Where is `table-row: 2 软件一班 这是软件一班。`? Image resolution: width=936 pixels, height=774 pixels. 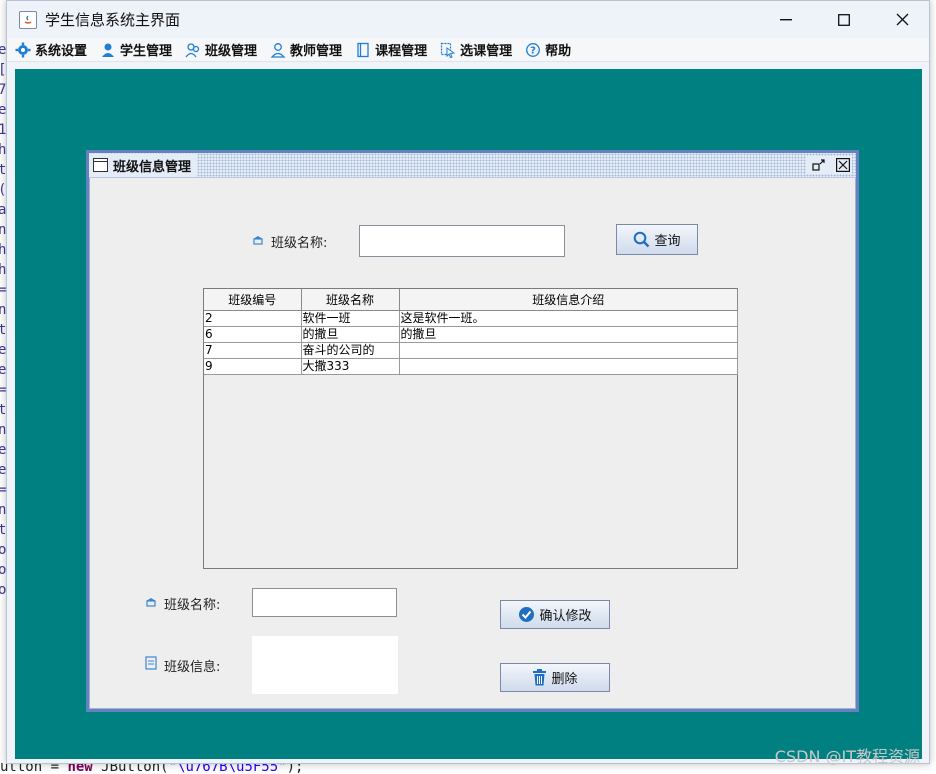 table-row: 2 软件一班 这是软件一班。 is located at coordinates (471, 318).